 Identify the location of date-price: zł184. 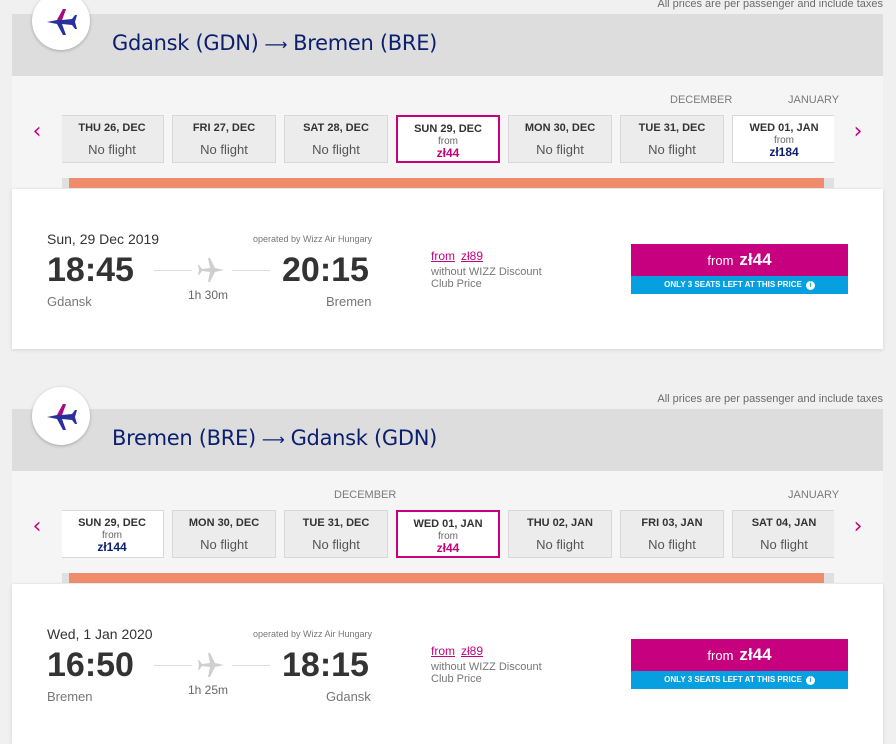
(784, 152).